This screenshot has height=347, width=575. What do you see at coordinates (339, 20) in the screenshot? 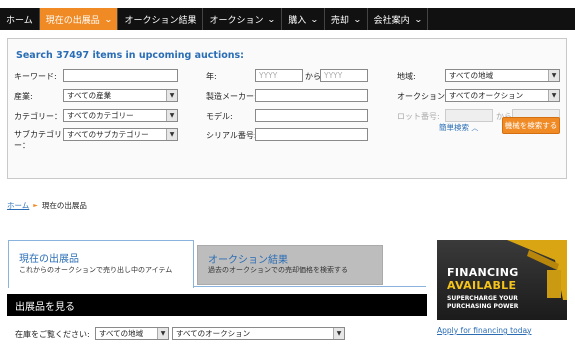
I see `nav-sell-label: 売却` at bounding box center [339, 20].